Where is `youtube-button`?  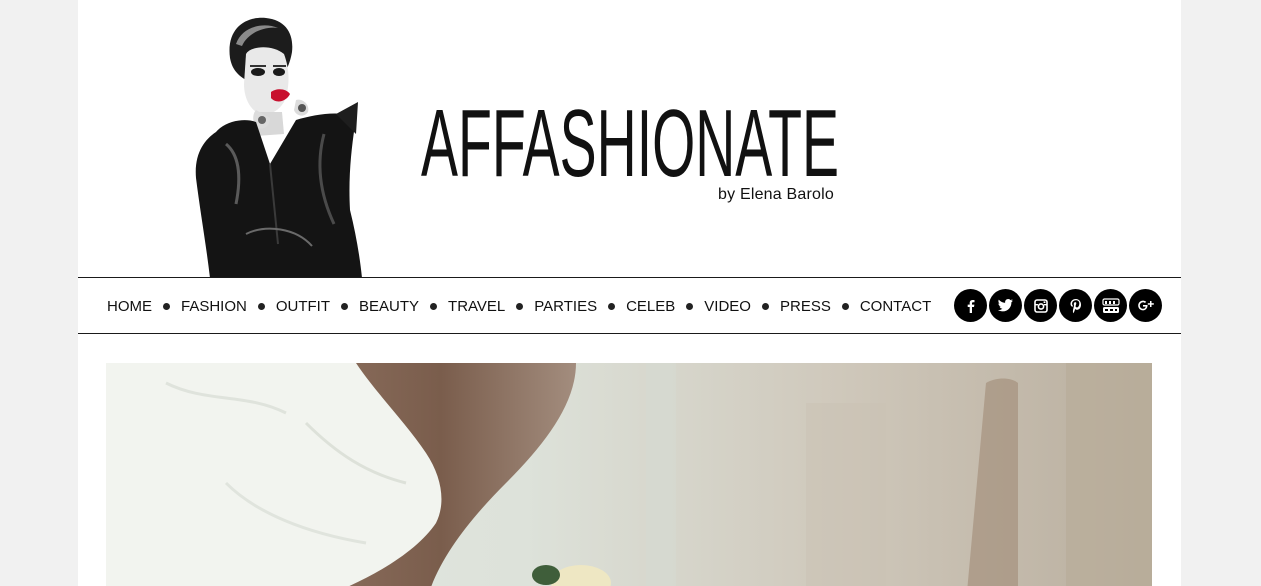
youtube-button is located at coordinates (1110, 305).